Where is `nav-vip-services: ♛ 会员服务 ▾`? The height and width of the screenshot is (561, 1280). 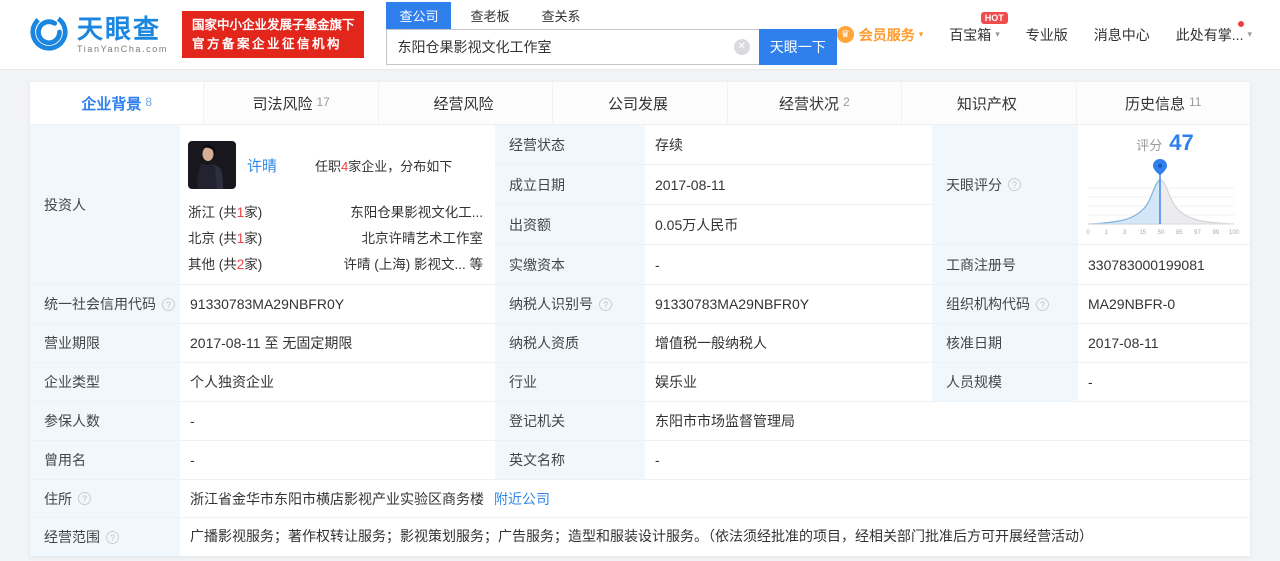
nav-vip-services: ♛ 会员服务 ▾ is located at coordinates (879, 35).